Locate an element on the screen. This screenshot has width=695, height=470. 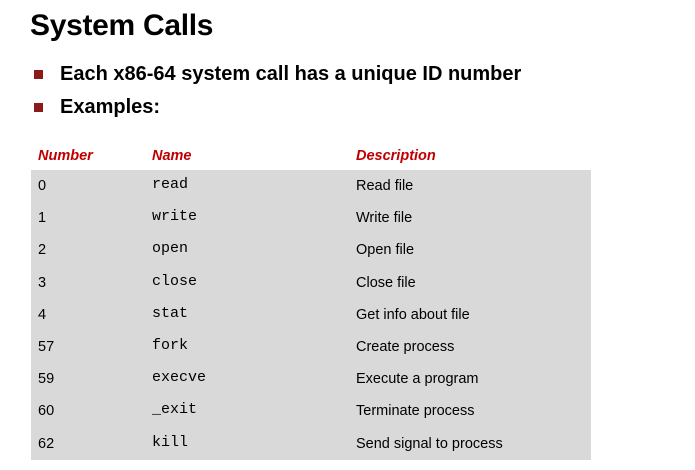
syscall-name-cell: close is located at coordinates (247, 282).